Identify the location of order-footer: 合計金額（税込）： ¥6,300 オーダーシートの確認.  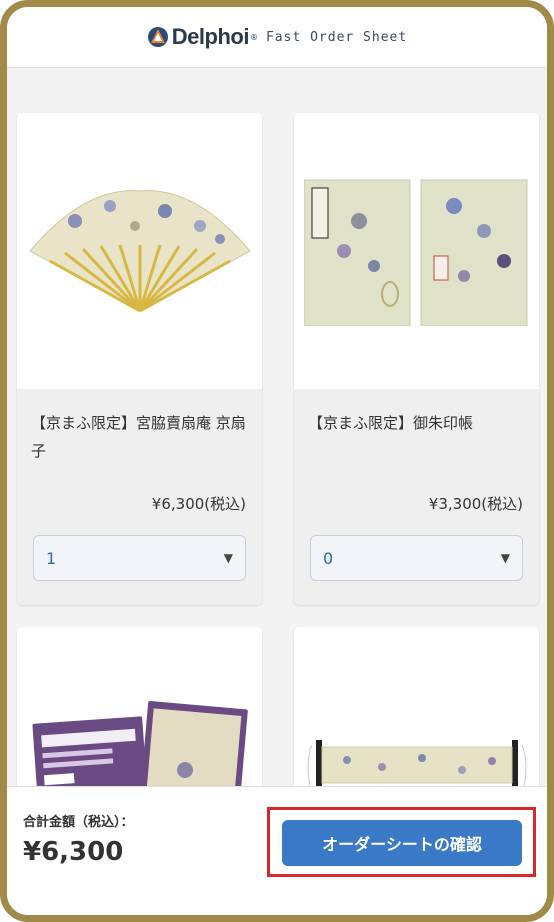
(277, 850).